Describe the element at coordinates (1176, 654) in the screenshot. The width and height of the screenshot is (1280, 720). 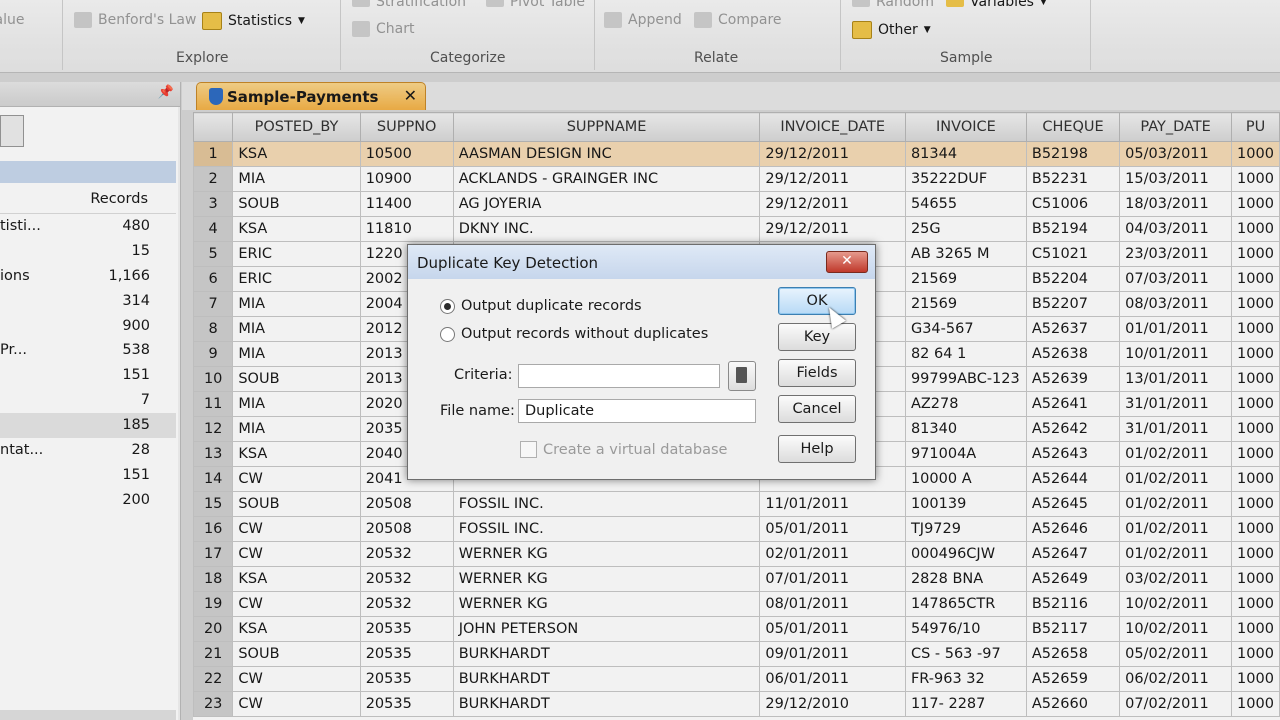
I see `table-cell: 05/02/2011` at that location.